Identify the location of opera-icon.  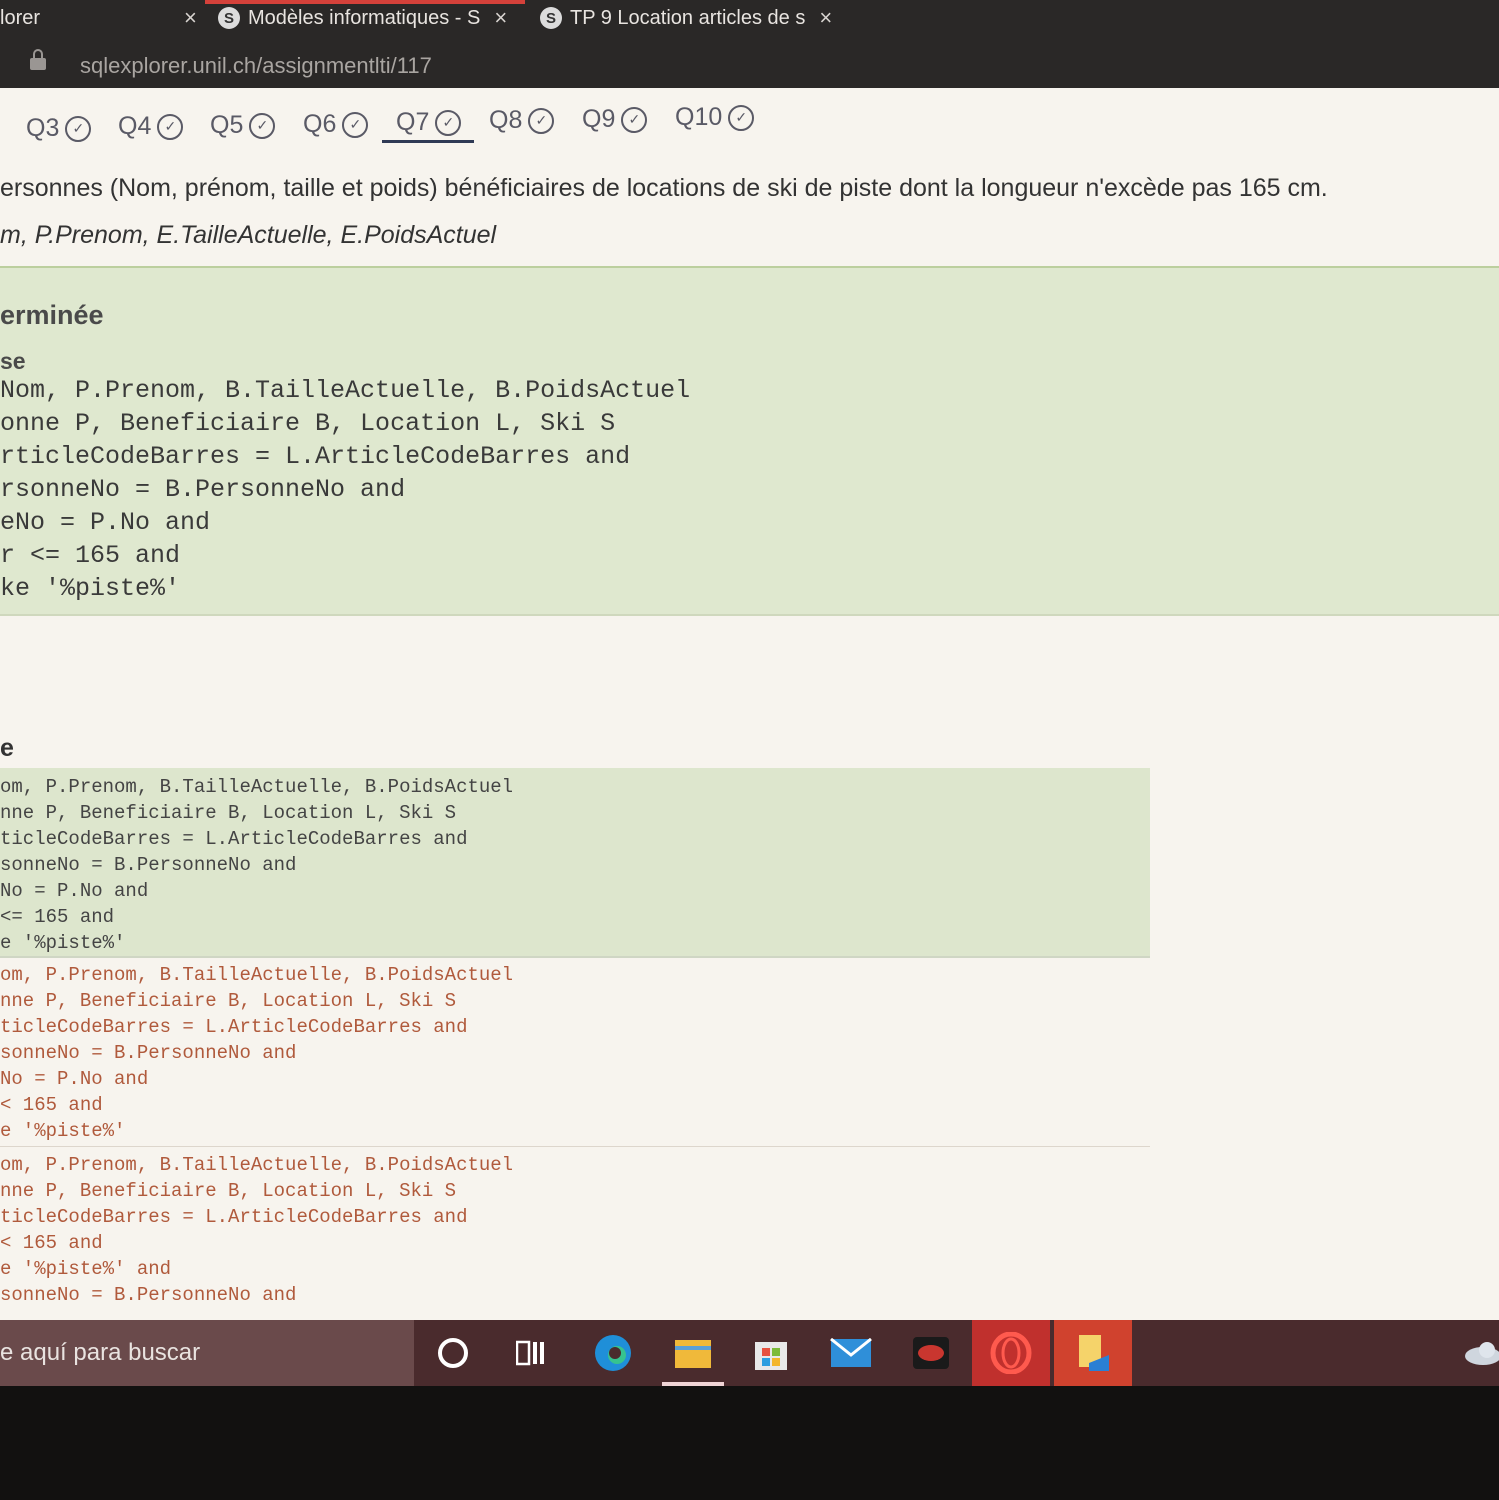
(1011, 1353).